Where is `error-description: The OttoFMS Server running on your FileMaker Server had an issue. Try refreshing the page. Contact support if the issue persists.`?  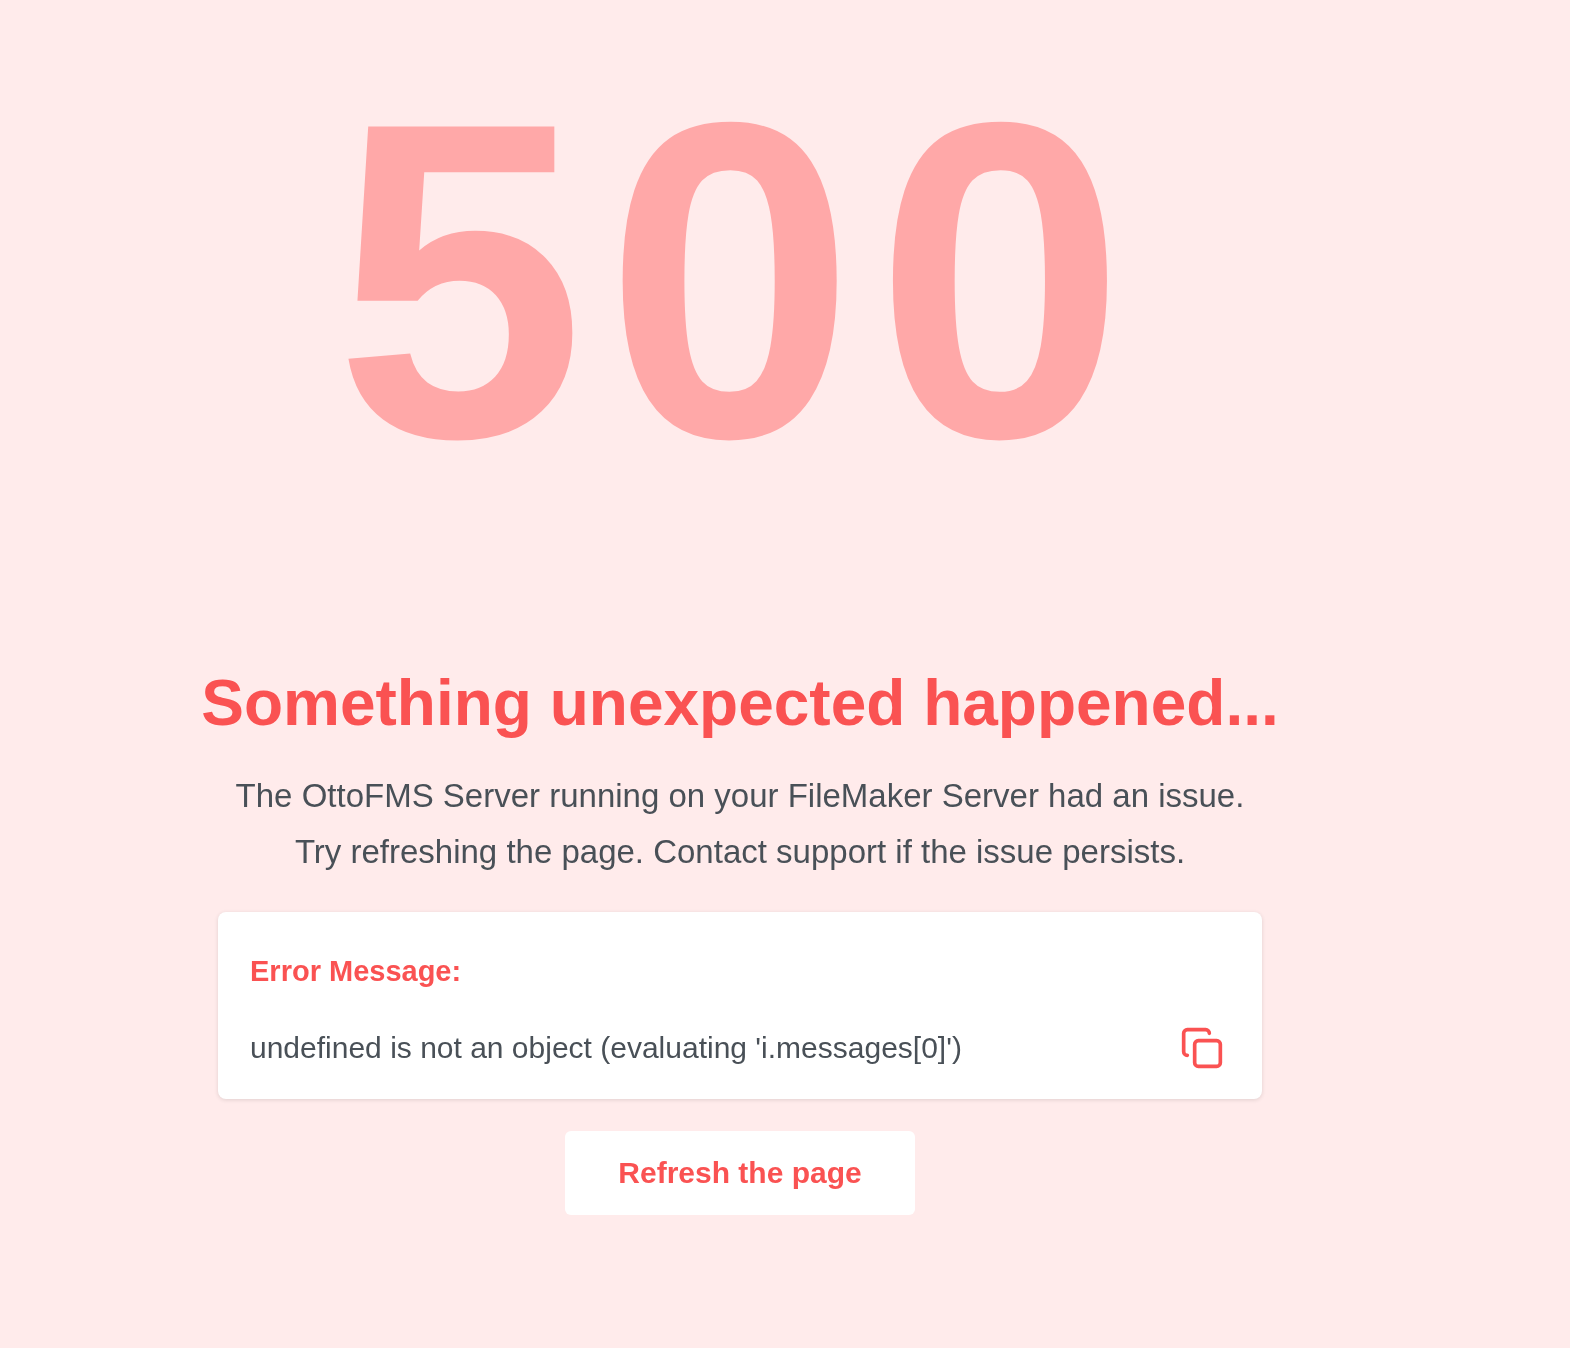
error-description: The OttoFMS Server running on your FileMaker Server had an issue. Try refreshing the page. Contact support if the issue persists. is located at coordinates (740, 823).